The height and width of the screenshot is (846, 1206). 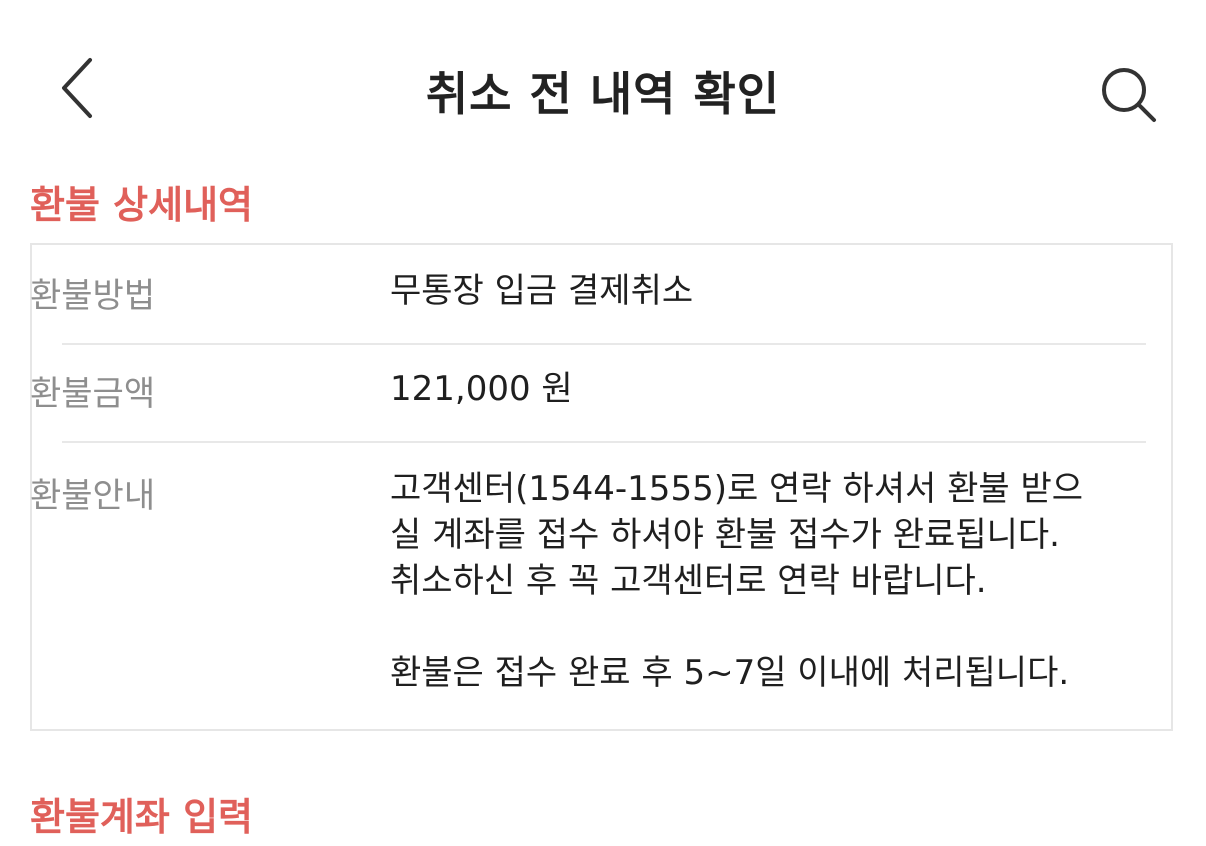 I want to click on page-title: 취소 전 내역 확인, so click(x=603, y=94).